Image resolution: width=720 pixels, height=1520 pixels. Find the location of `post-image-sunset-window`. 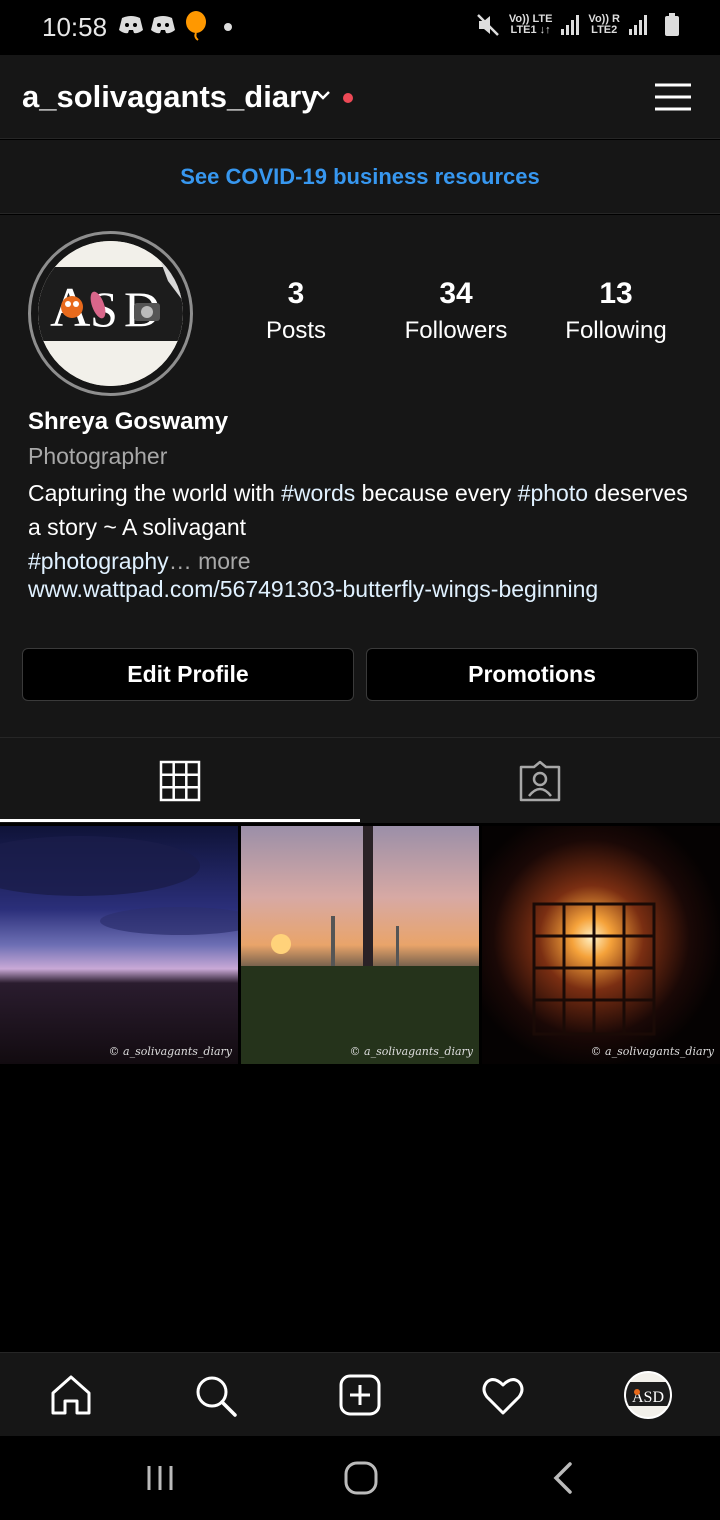

post-image-sunset-window is located at coordinates (360, 945).